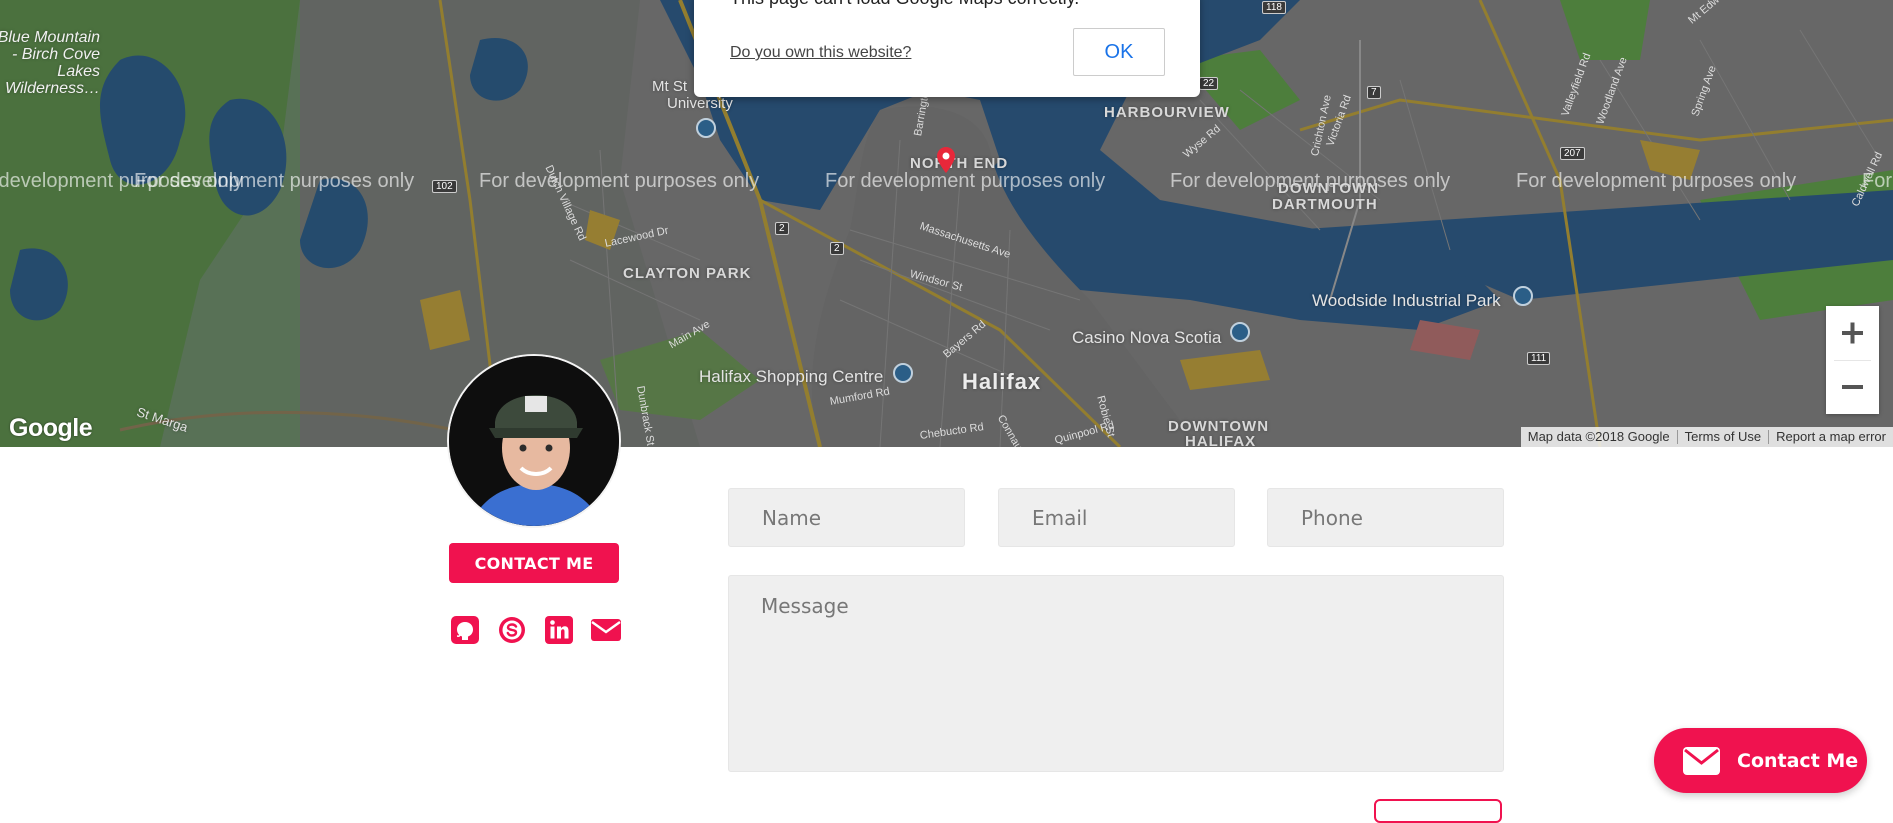 The image size is (1893, 823). What do you see at coordinates (1240, 332) in the screenshot?
I see `poi-casino-icon` at bounding box center [1240, 332].